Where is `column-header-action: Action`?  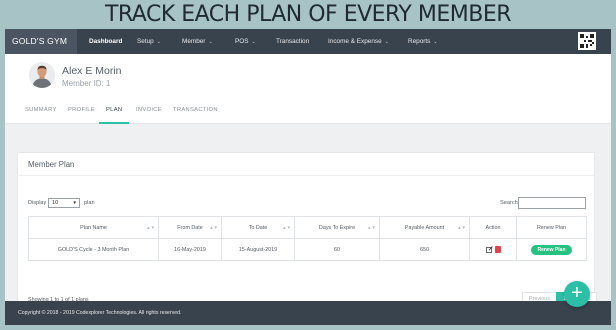 column-header-action: Action is located at coordinates (493, 227).